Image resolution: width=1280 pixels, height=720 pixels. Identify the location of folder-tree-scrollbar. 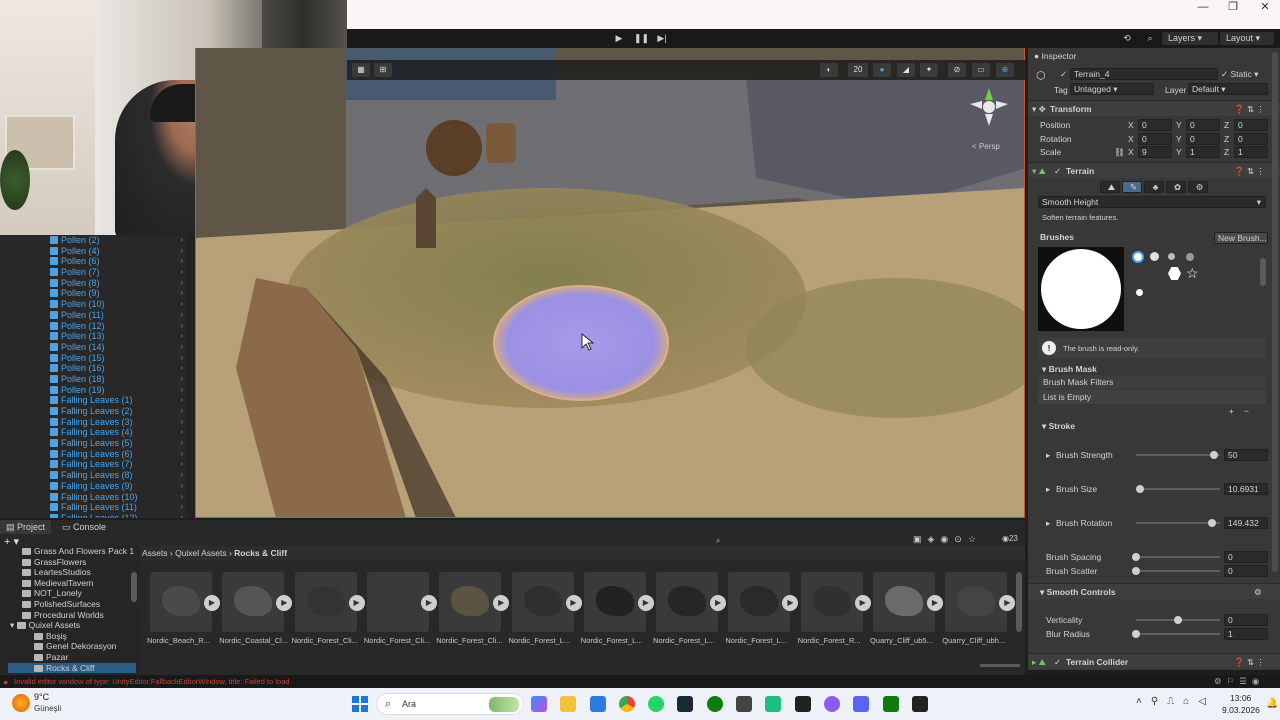
(134, 587).